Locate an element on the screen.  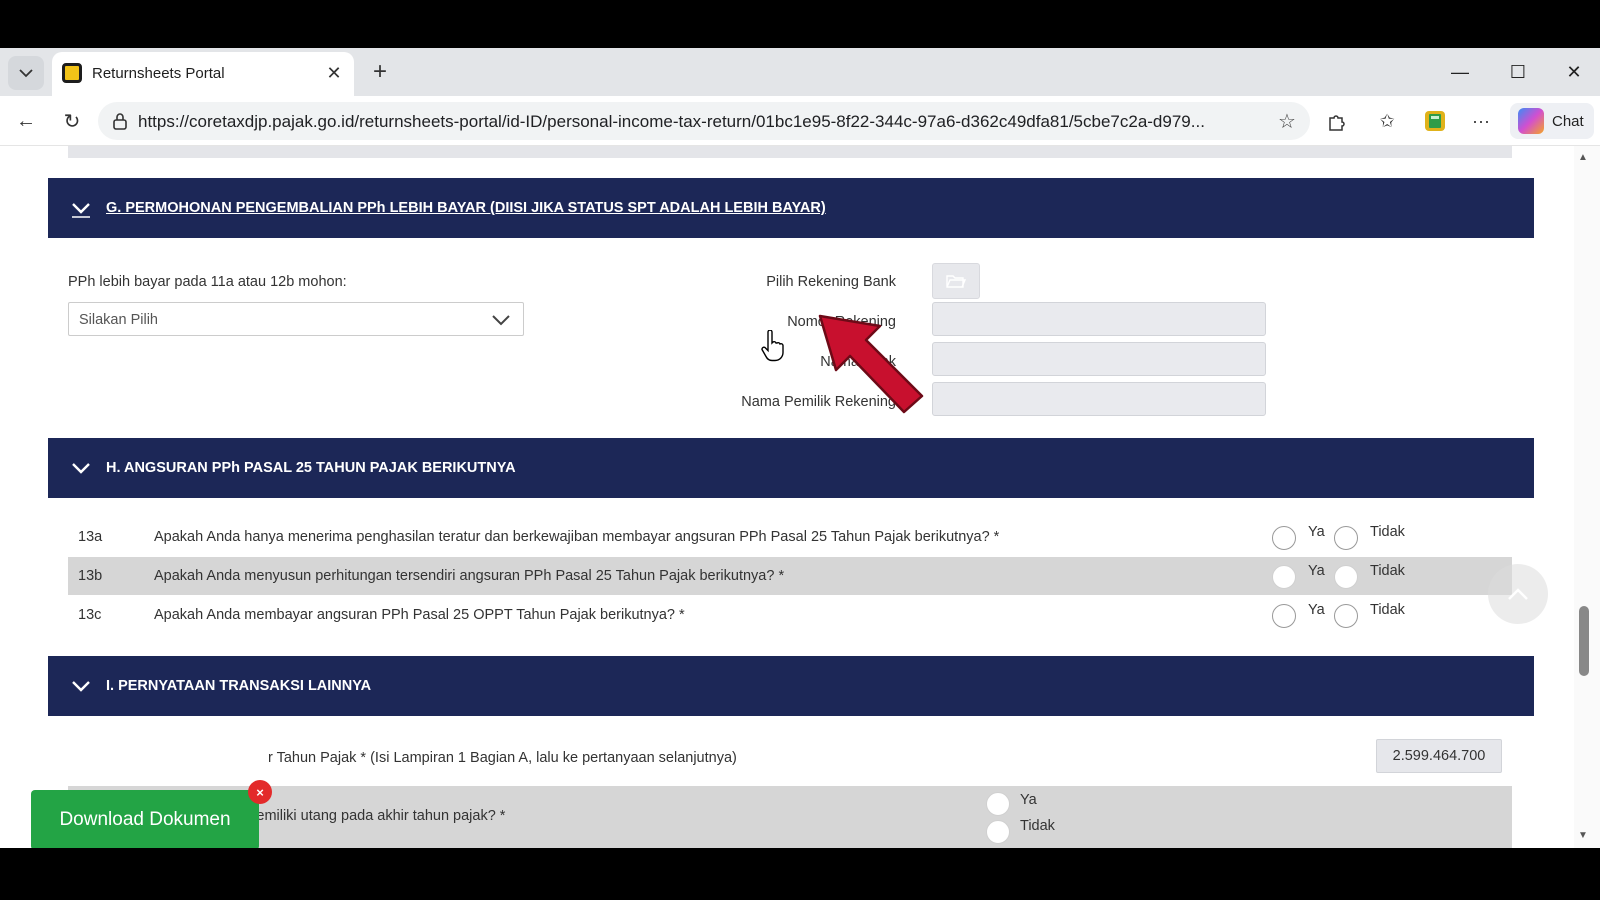
section-i-title: I. PERNYATAAN TRANSAKSI LAINNYA is located at coordinates (239, 686).